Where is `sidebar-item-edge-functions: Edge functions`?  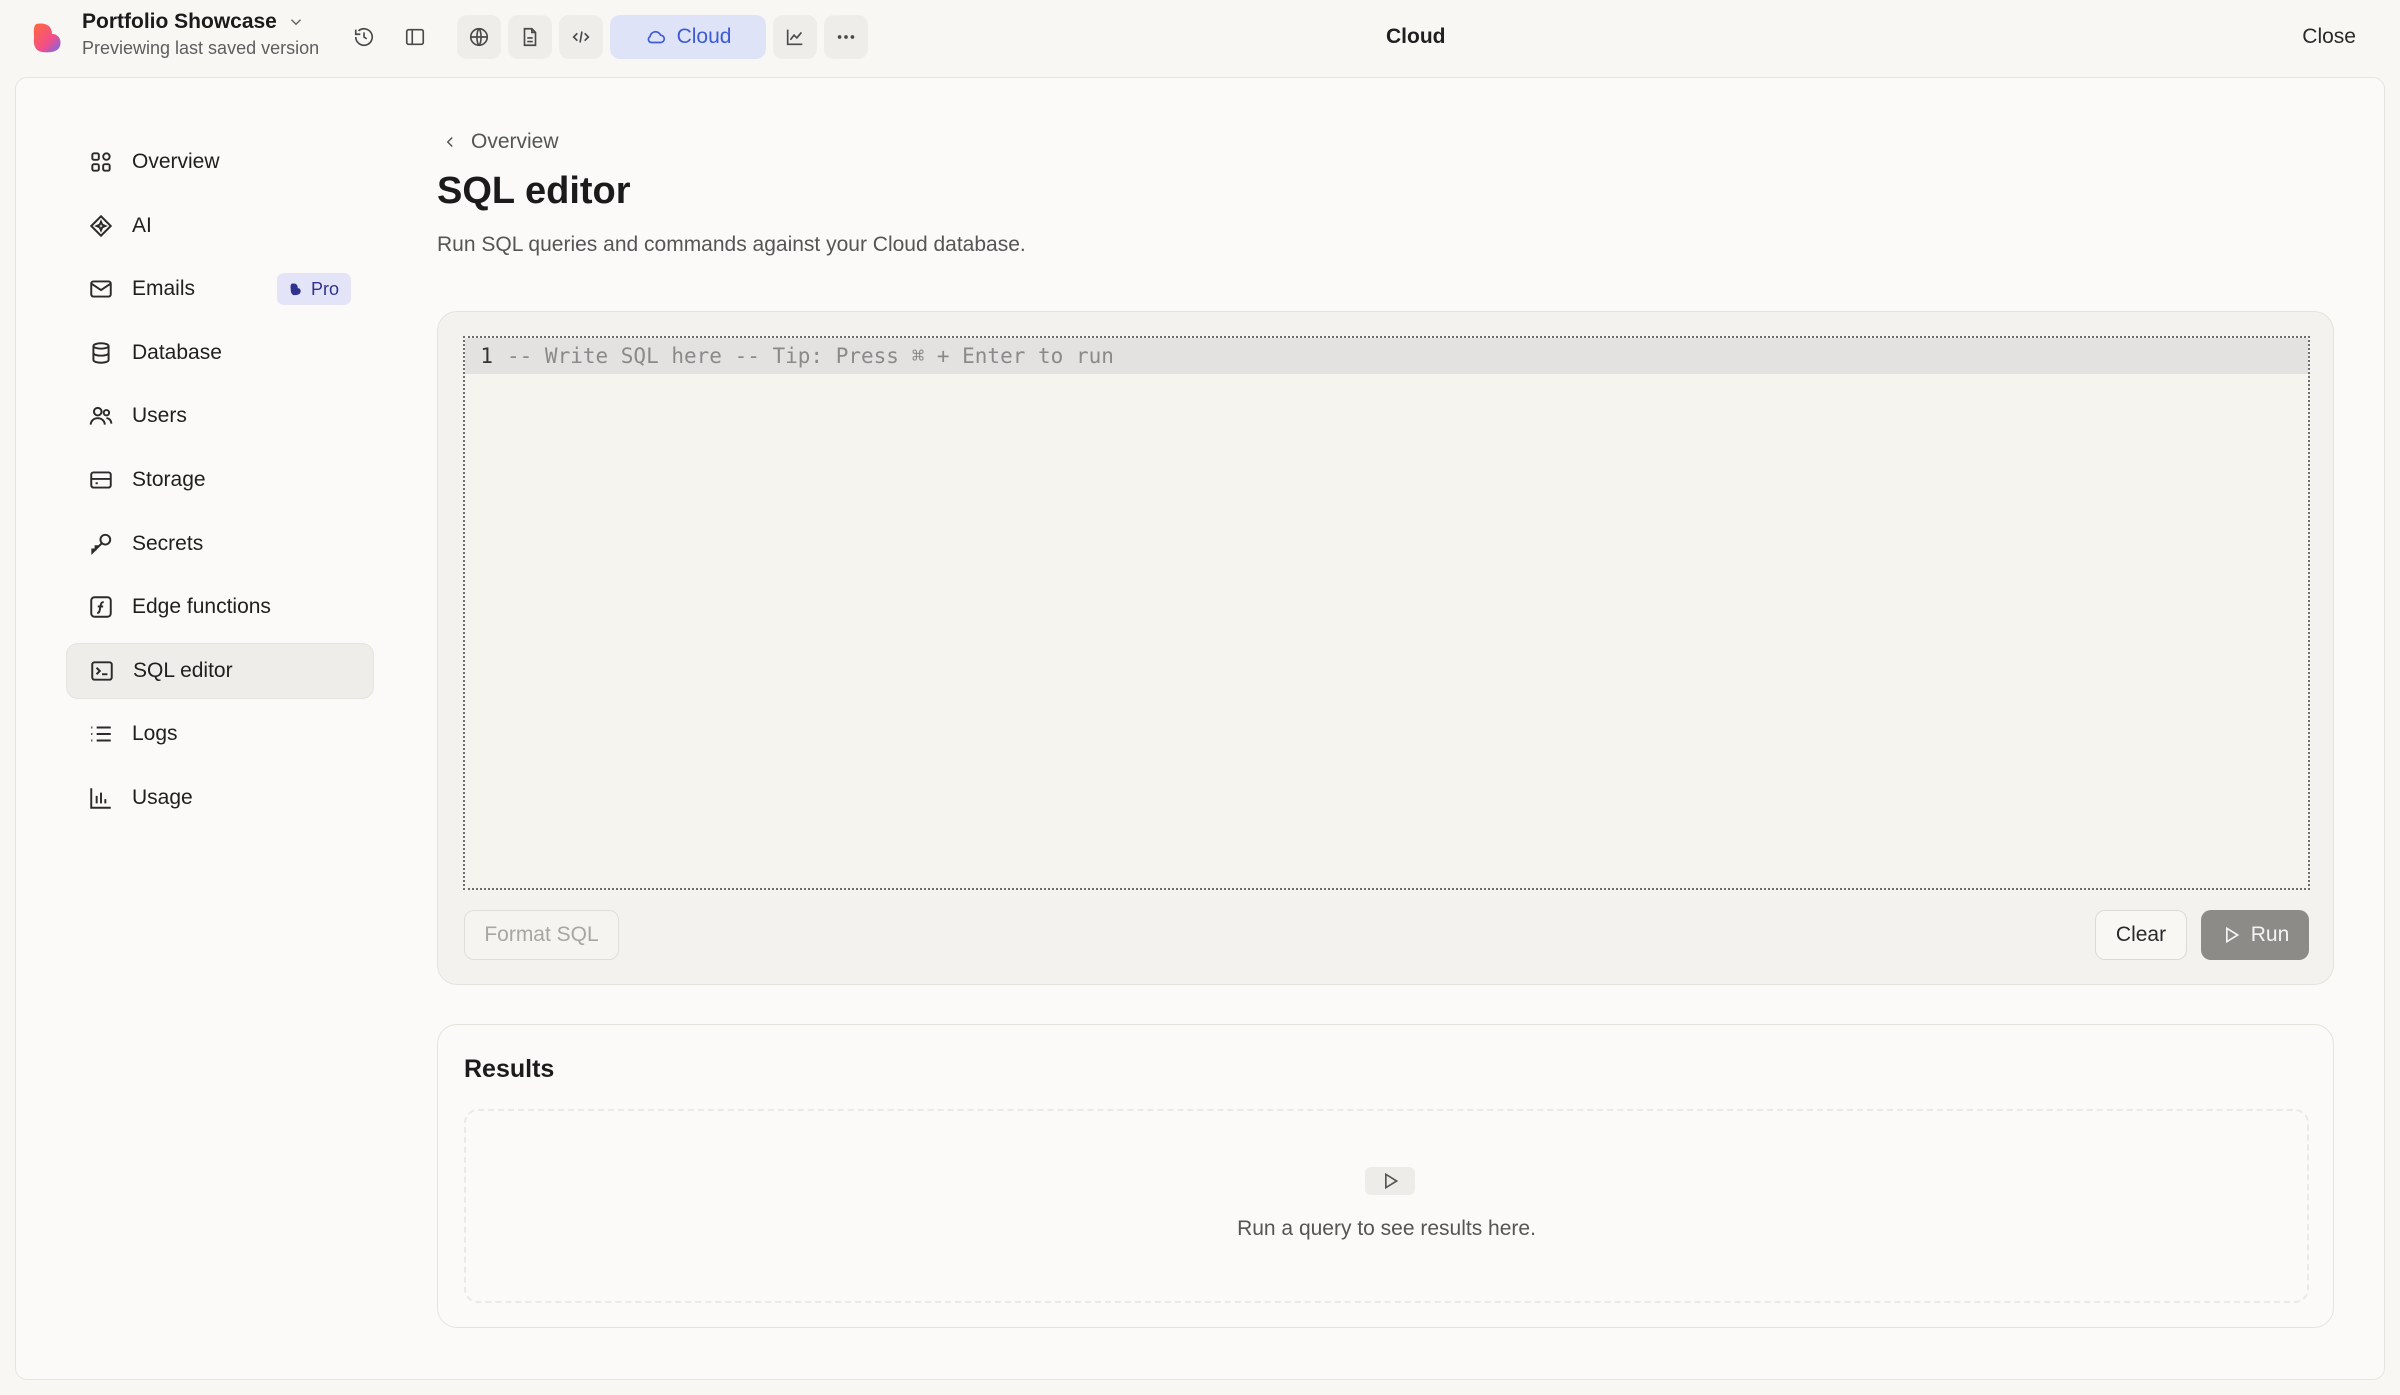
sidebar-item-edge-functions: Edge functions is located at coordinates (220, 607).